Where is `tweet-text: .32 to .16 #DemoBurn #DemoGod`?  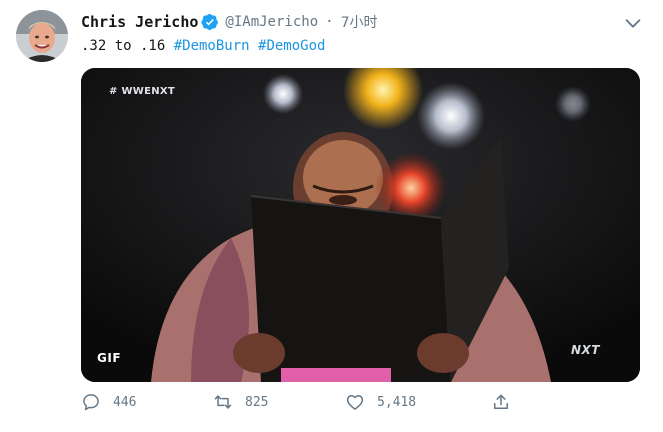 tweet-text: .32 to .16 #DemoBurn #DemoGod is located at coordinates (203, 46).